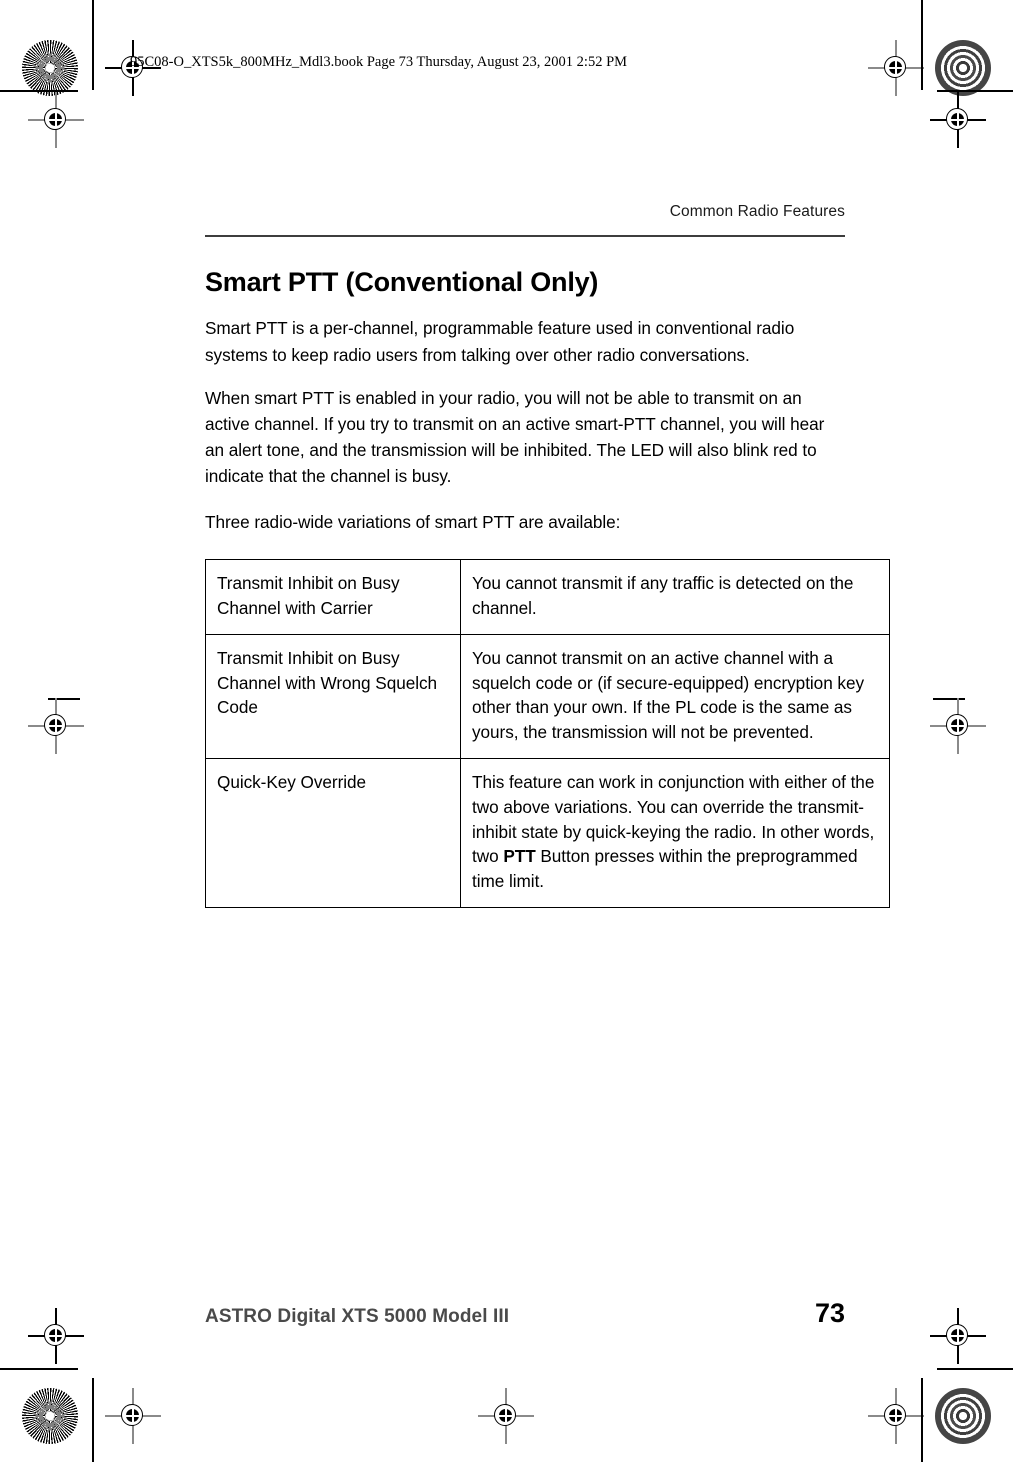  What do you see at coordinates (133, 1416) in the screenshot?
I see `registration-mark-bottom-left` at bounding box center [133, 1416].